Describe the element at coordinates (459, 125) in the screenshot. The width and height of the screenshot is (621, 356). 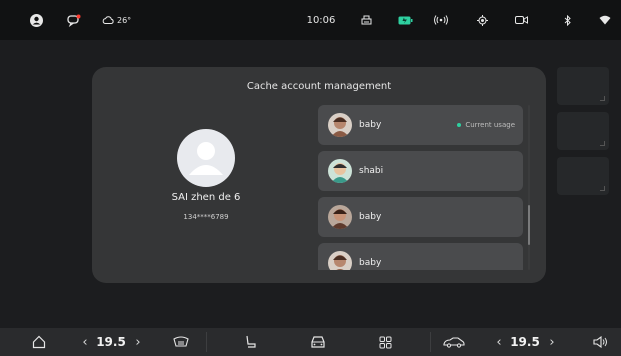
I see `status-dot` at that location.